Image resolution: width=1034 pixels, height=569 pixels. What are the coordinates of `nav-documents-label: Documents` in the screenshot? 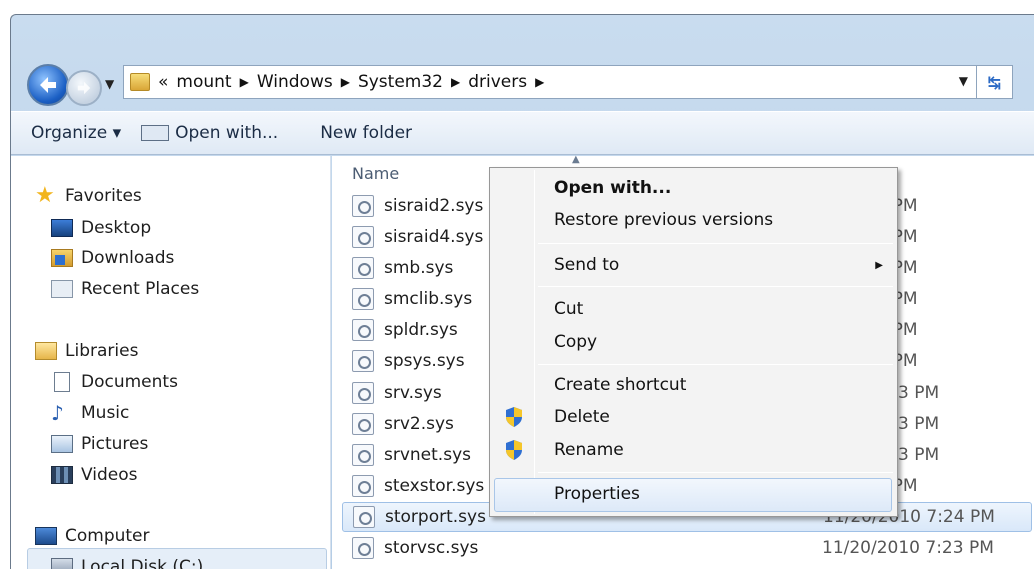 It's located at (129, 382).